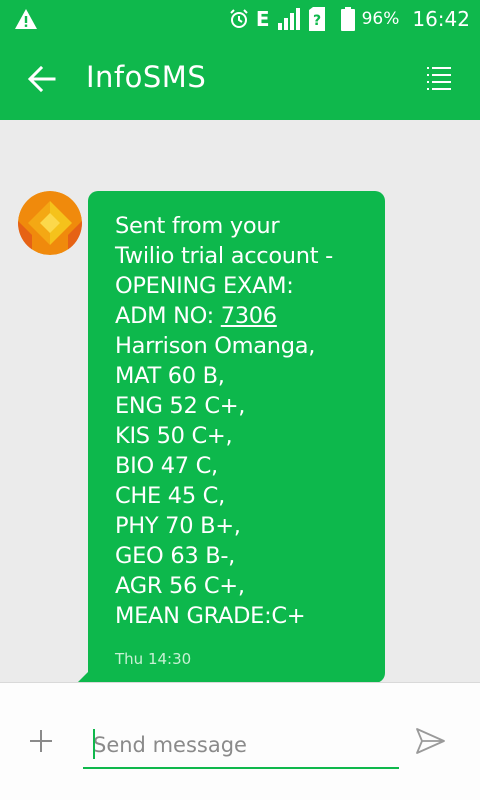  What do you see at coordinates (180, 406) in the screenshot?
I see `message-line: ENG 52 C+,` at bounding box center [180, 406].